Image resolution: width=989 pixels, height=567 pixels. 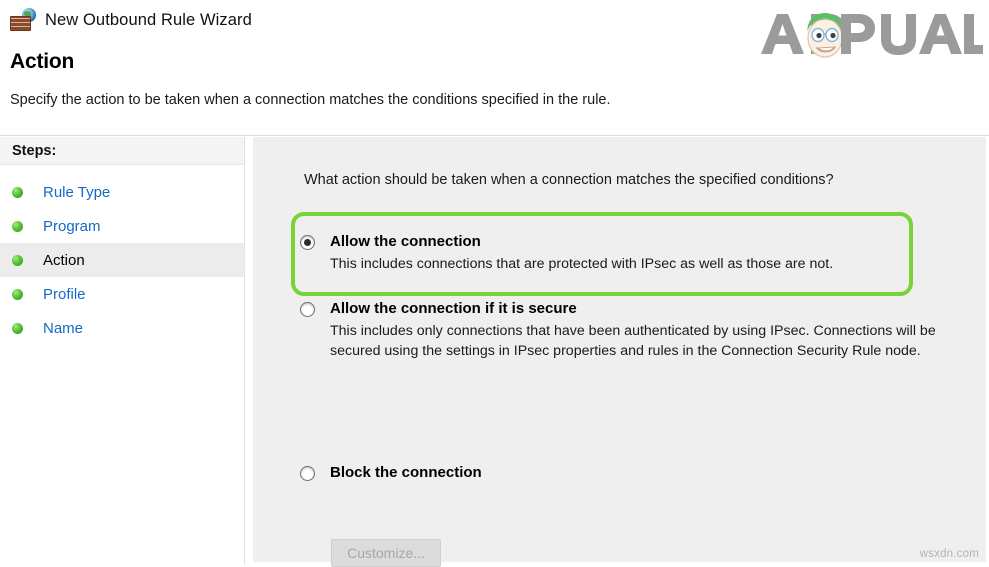 I want to click on mascot-face, so click(x=825, y=35).